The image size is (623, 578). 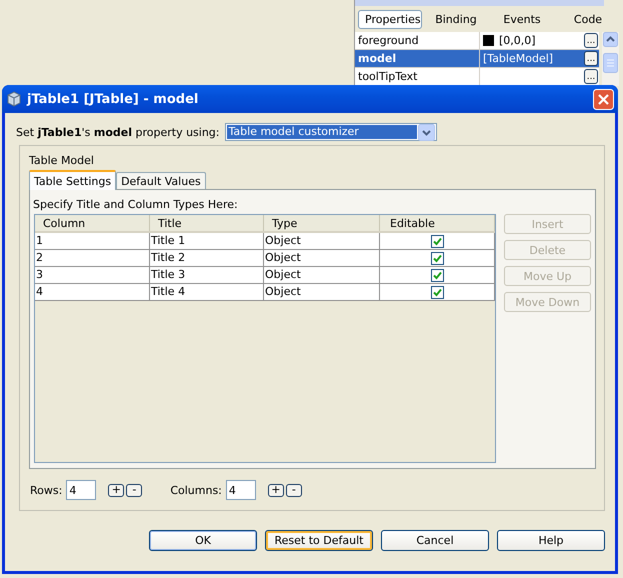 What do you see at coordinates (456, 19) in the screenshot?
I see `panel-tab: Binding` at bounding box center [456, 19].